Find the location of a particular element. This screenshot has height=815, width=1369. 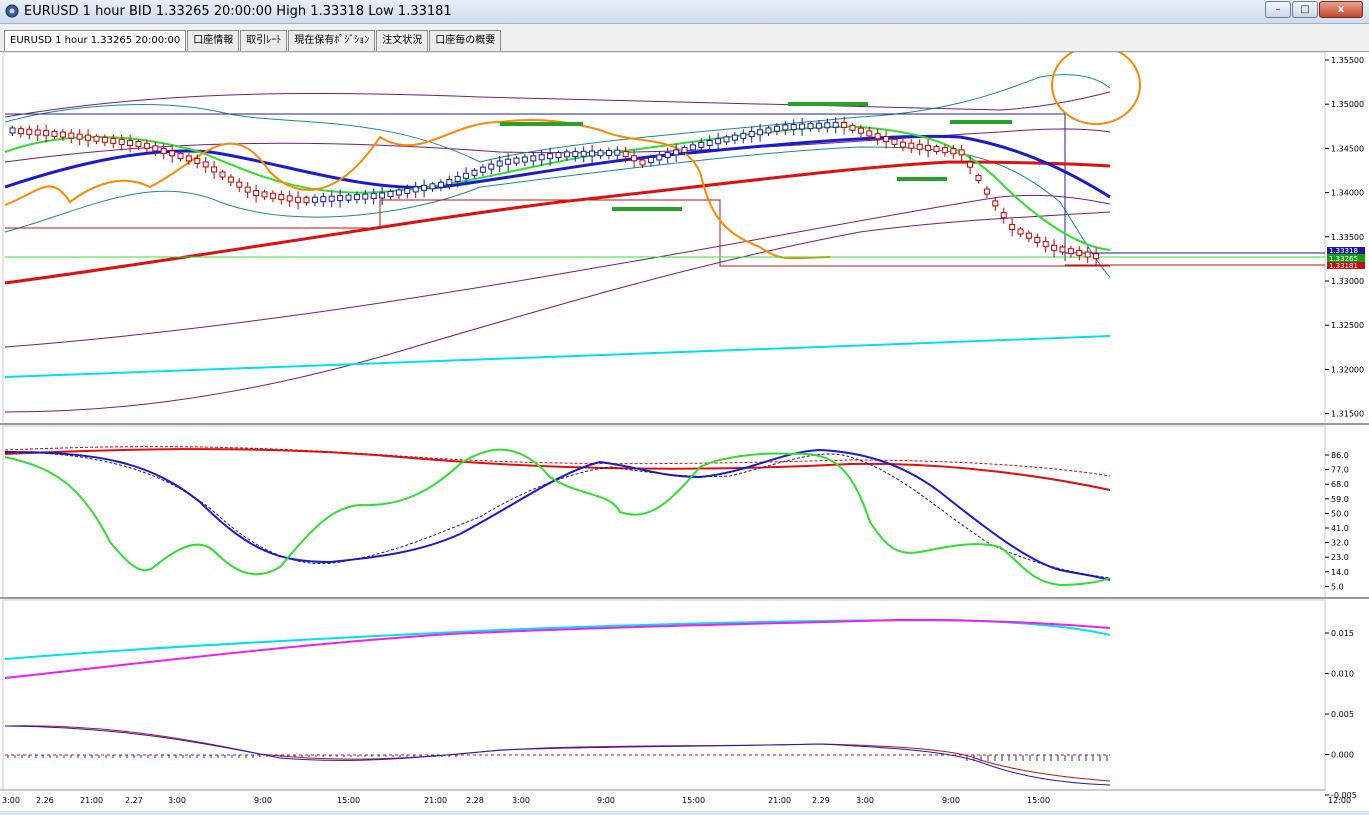

low-price-label: 1.33181 is located at coordinates (1343, 266).